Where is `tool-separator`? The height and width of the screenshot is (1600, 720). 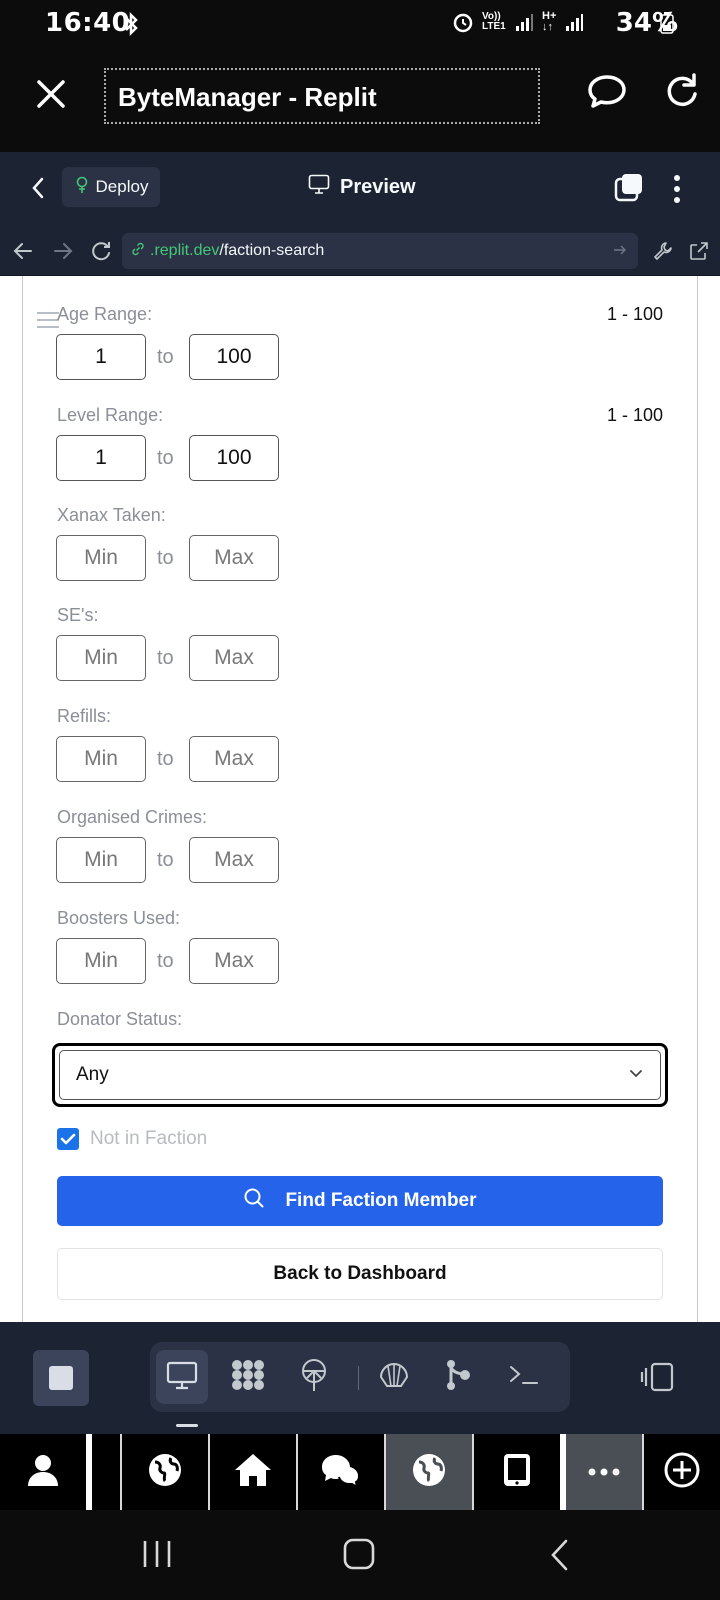 tool-separator is located at coordinates (358, 1378).